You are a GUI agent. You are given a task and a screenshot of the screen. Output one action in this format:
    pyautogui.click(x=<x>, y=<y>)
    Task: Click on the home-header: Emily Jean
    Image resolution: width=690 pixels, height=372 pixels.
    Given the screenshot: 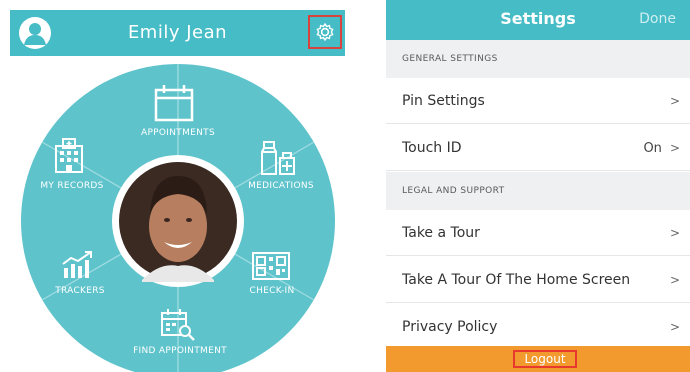 What is the action you would take?
    pyautogui.click(x=177, y=33)
    